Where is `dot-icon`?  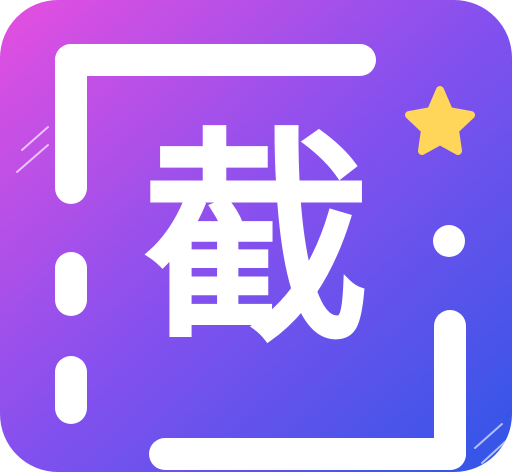 dot-icon is located at coordinates (449, 241).